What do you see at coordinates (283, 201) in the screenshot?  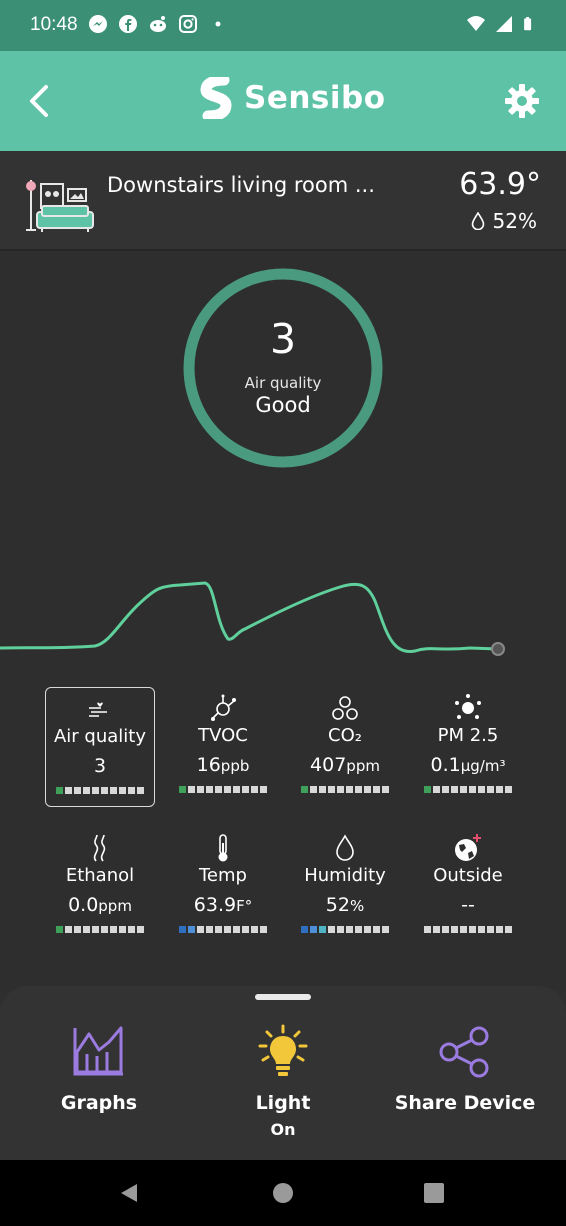 I see `device-header: Downstairs living room ... 63.9° 52%` at bounding box center [283, 201].